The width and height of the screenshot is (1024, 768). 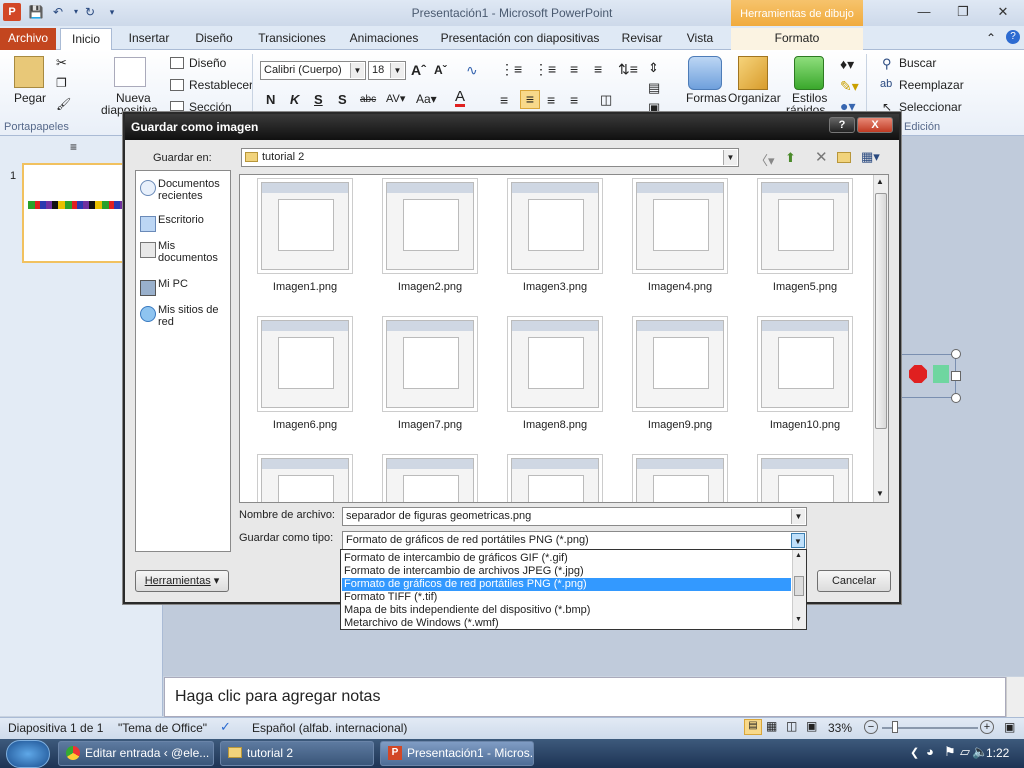 What do you see at coordinates (887, 64) in the screenshot?
I see `find-icon: ⚲` at bounding box center [887, 64].